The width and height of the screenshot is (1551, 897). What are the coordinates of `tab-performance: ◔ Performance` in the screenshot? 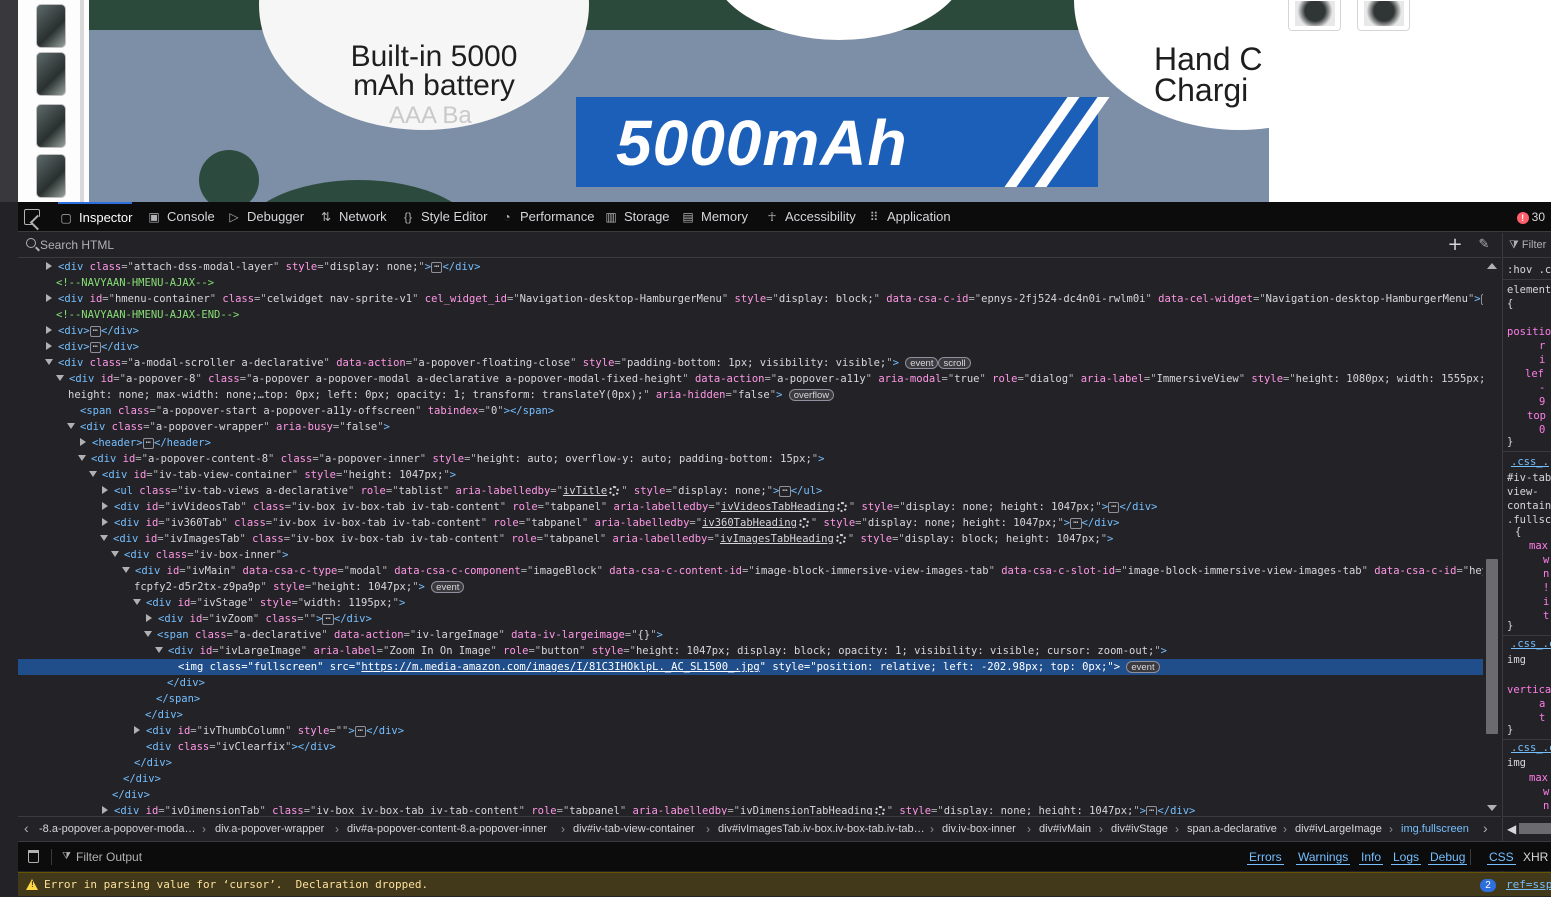 It's located at (546, 217).